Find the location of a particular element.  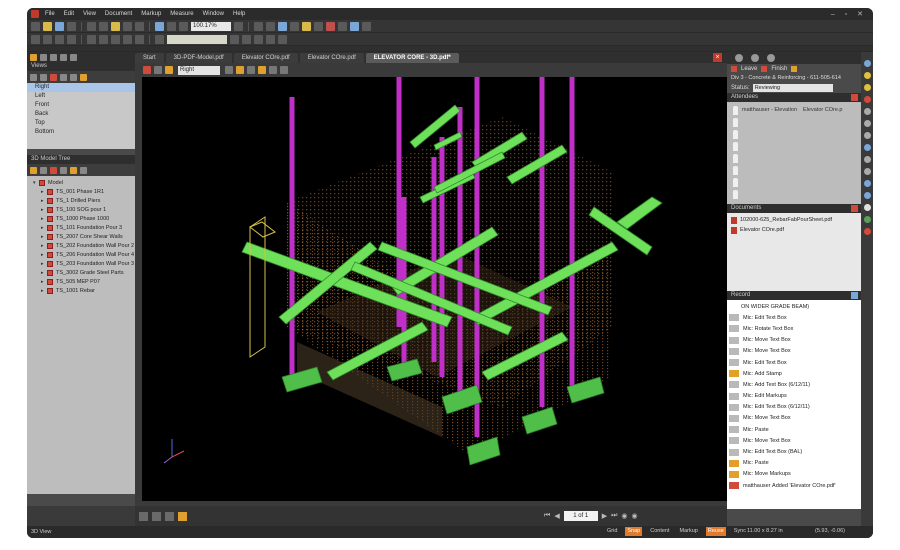

model-tab-icon is located at coordinates (73, 57).